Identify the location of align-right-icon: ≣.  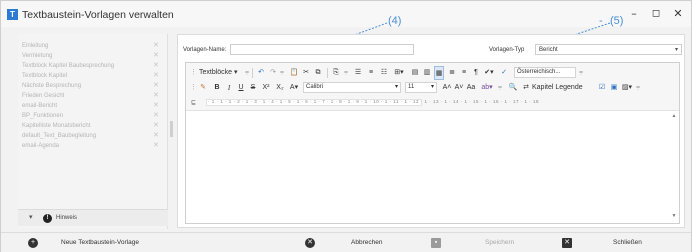
(452, 73).